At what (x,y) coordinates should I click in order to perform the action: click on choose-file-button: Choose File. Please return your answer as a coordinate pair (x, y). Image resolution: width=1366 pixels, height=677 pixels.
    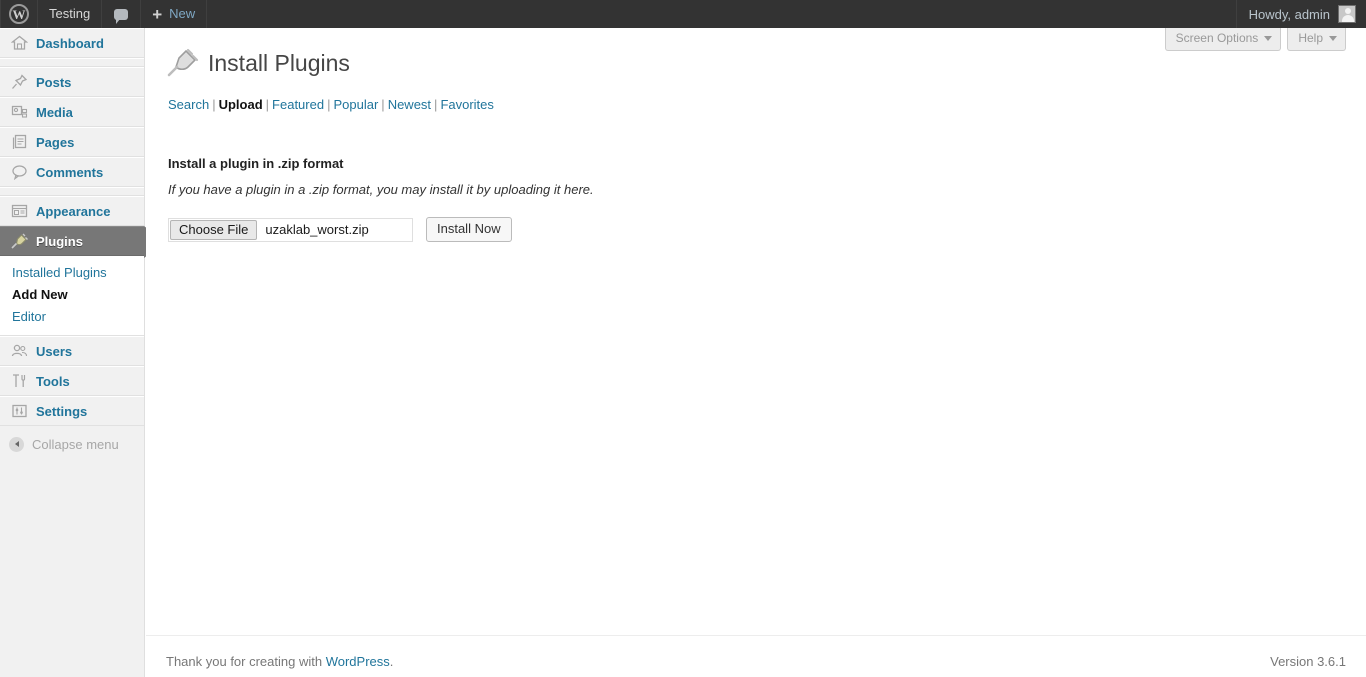
    Looking at the image, I should click on (214, 229).